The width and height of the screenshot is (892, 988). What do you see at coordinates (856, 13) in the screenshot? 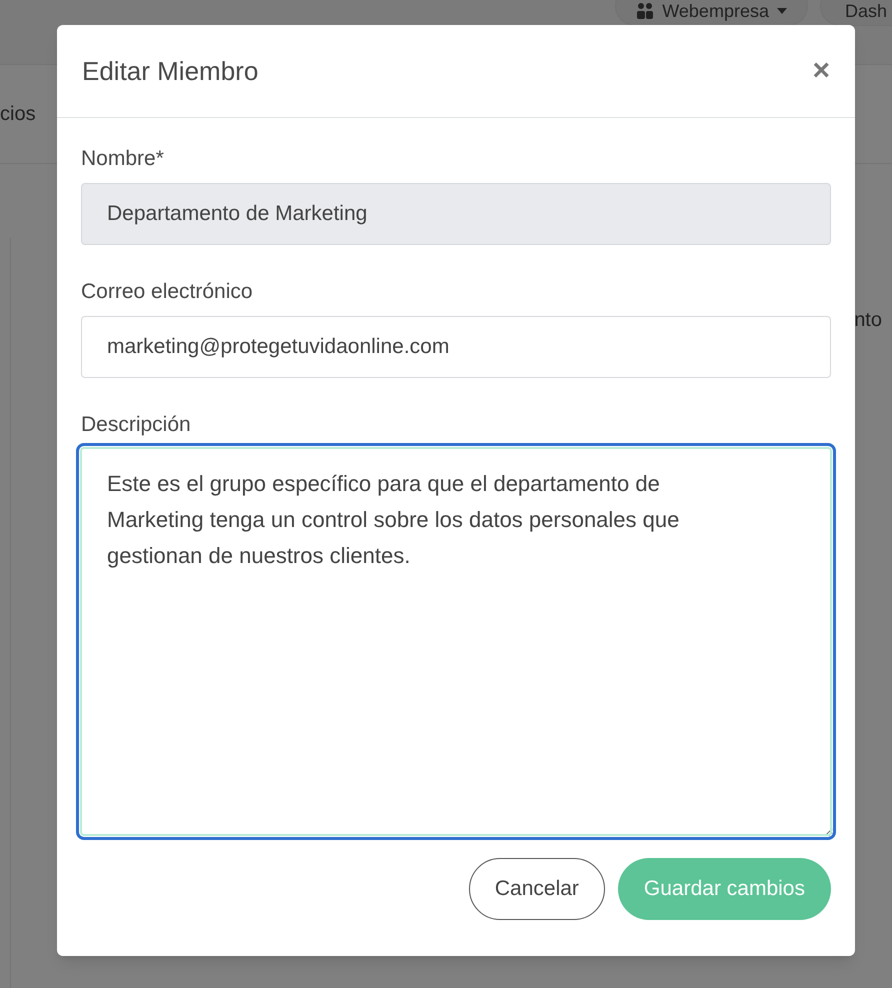
I see `nav-button: Dash` at bounding box center [856, 13].